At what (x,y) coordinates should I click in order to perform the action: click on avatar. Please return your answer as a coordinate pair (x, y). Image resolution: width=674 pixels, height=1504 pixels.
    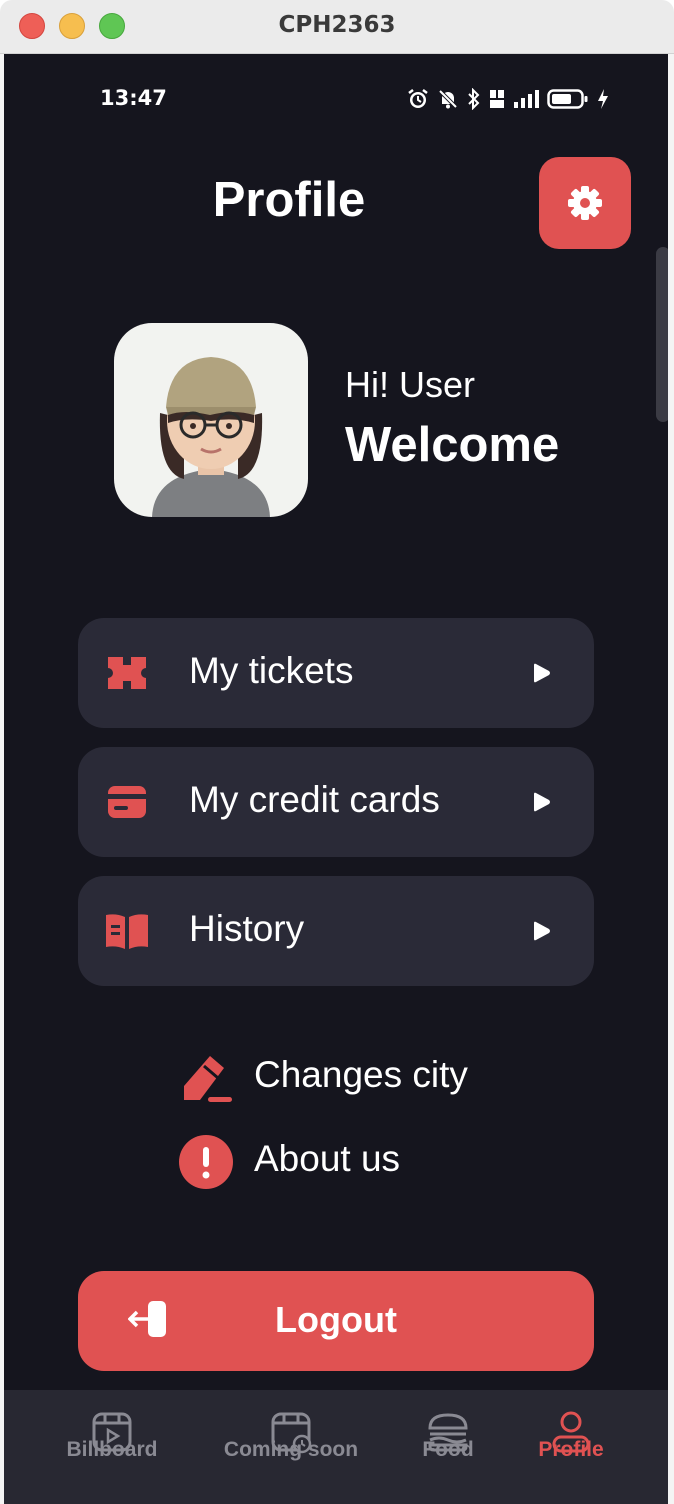
    Looking at the image, I should click on (211, 420).